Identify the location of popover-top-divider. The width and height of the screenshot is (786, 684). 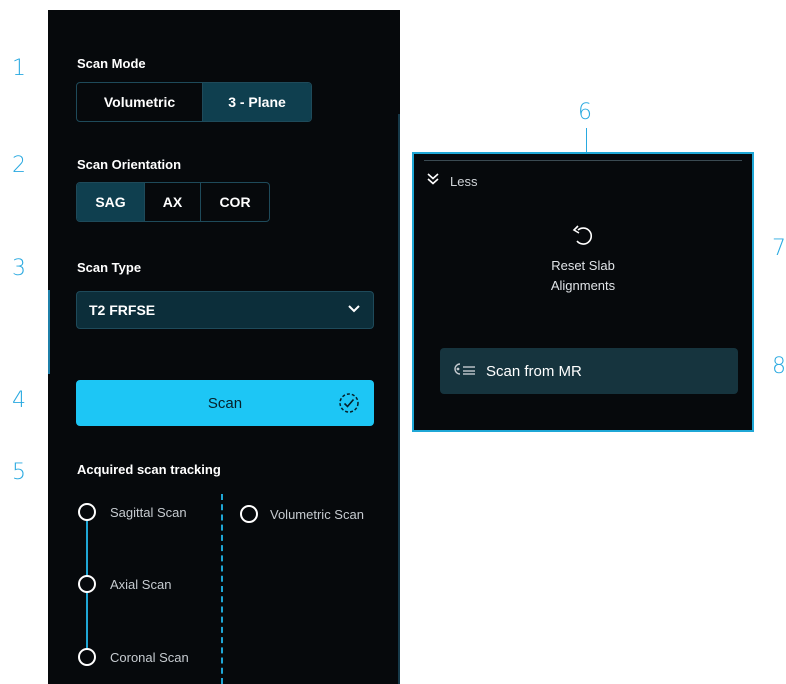
(583, 160).